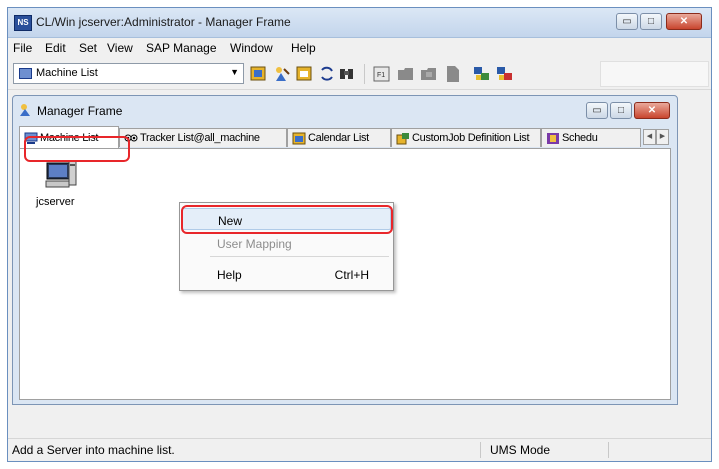  Describe the element at coordinates (55, 202) in the screenshot. I see `machine-name: jcserver` at that location.